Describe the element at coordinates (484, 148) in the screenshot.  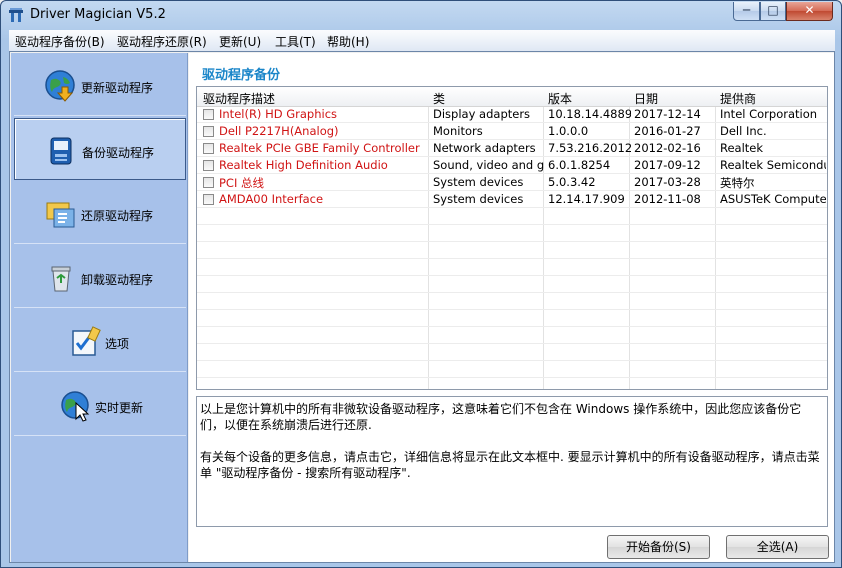
I see `cell-class: Network adapters` at that location.